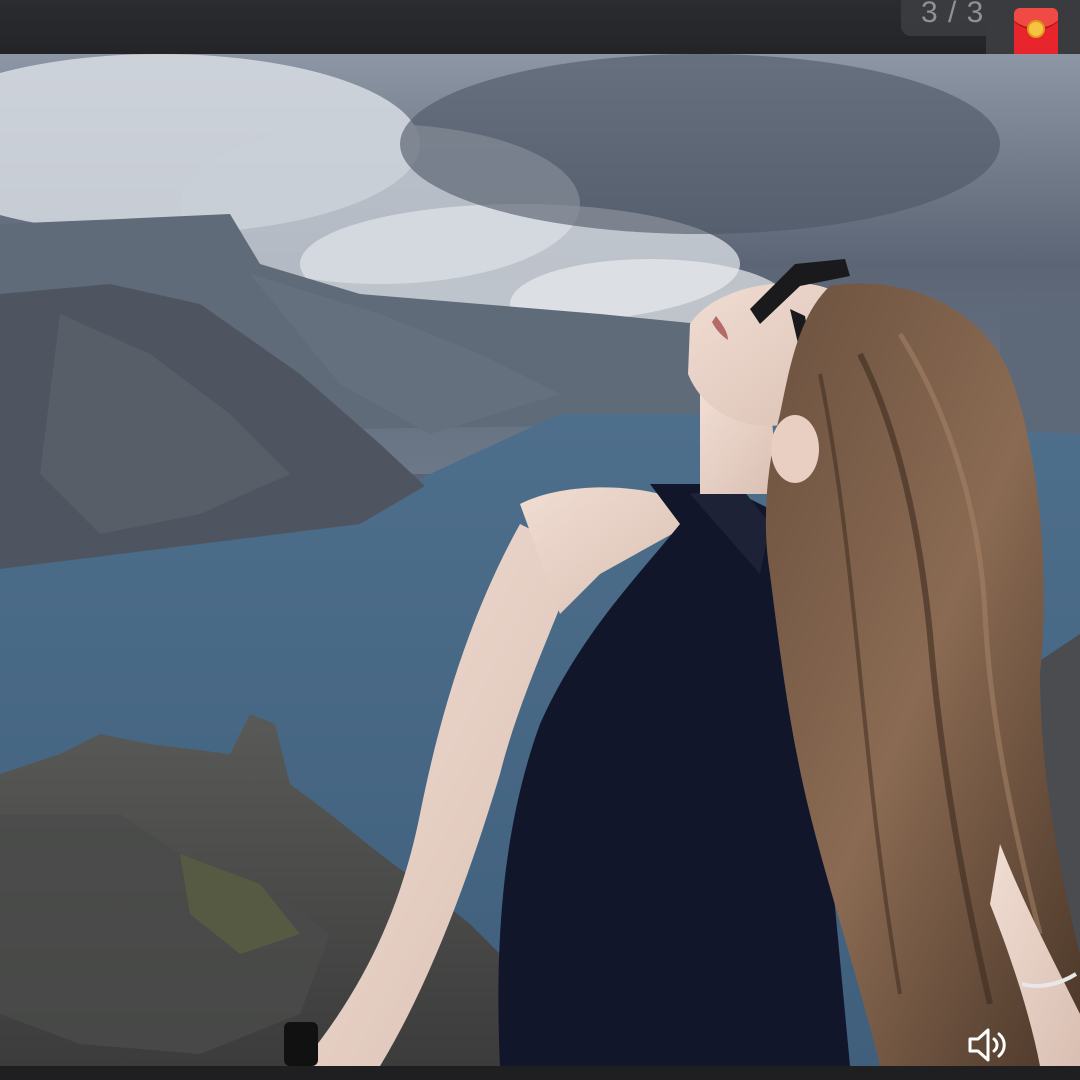 The image size is (1080, 1080). Describe the element at coordinates (540, 27) in the screenshot. I see `top-bar: 3 / 31` at that location.